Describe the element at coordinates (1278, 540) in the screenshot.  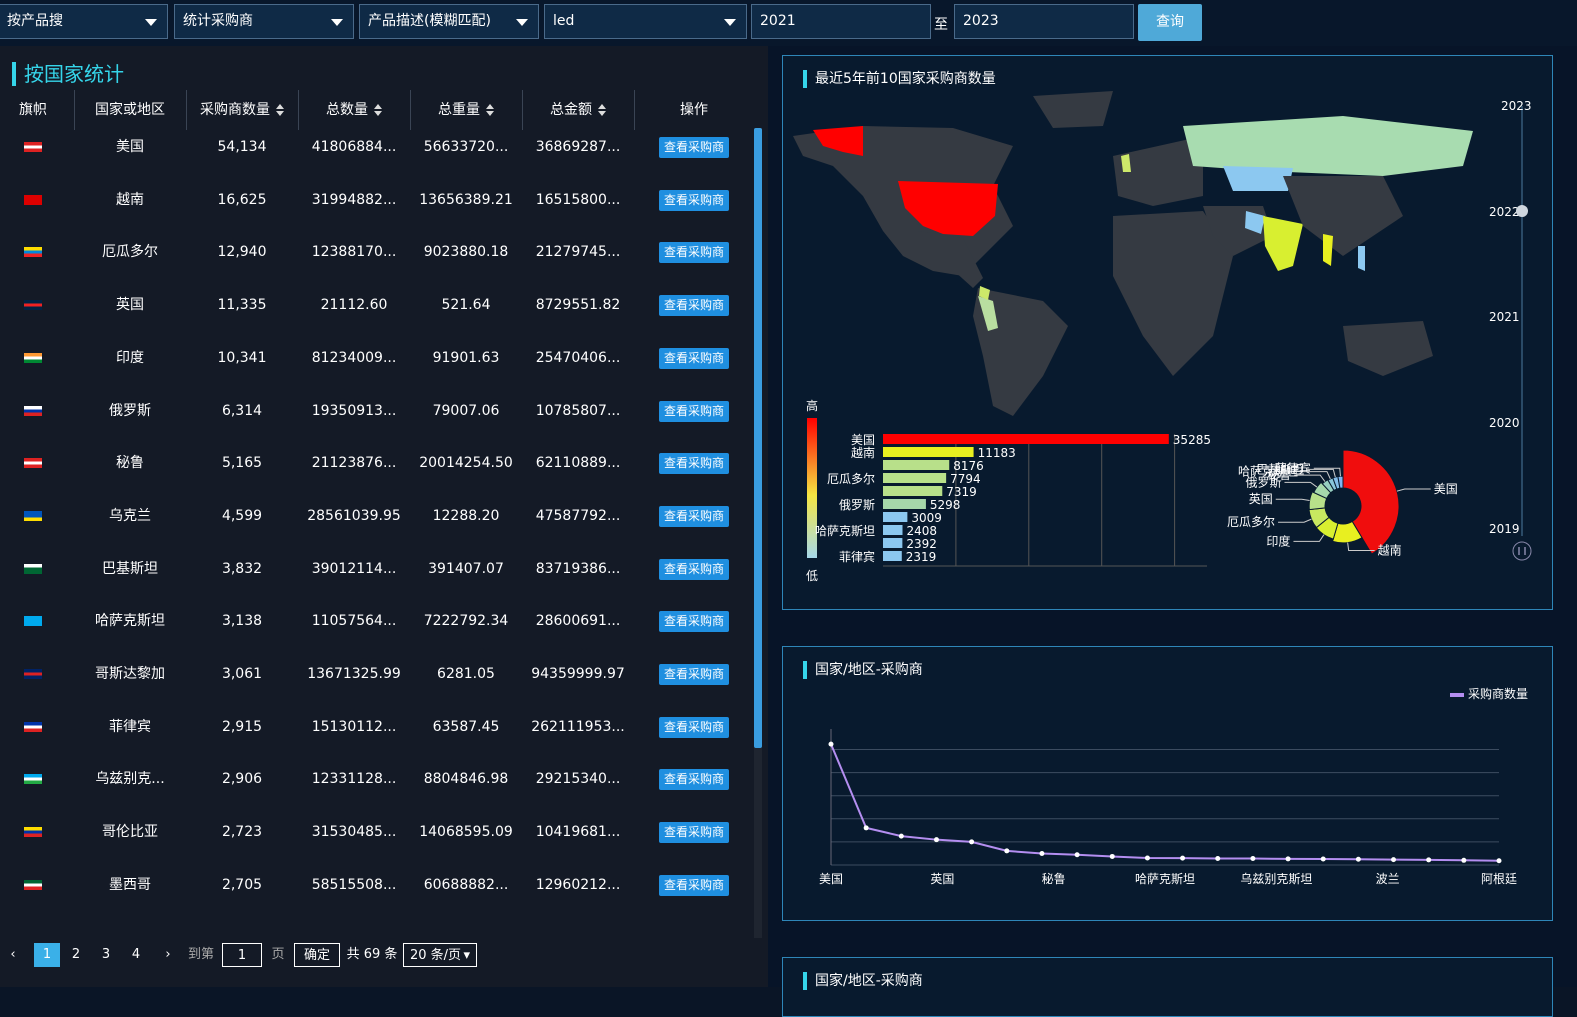
I see `rose-label: 印度` at that location.